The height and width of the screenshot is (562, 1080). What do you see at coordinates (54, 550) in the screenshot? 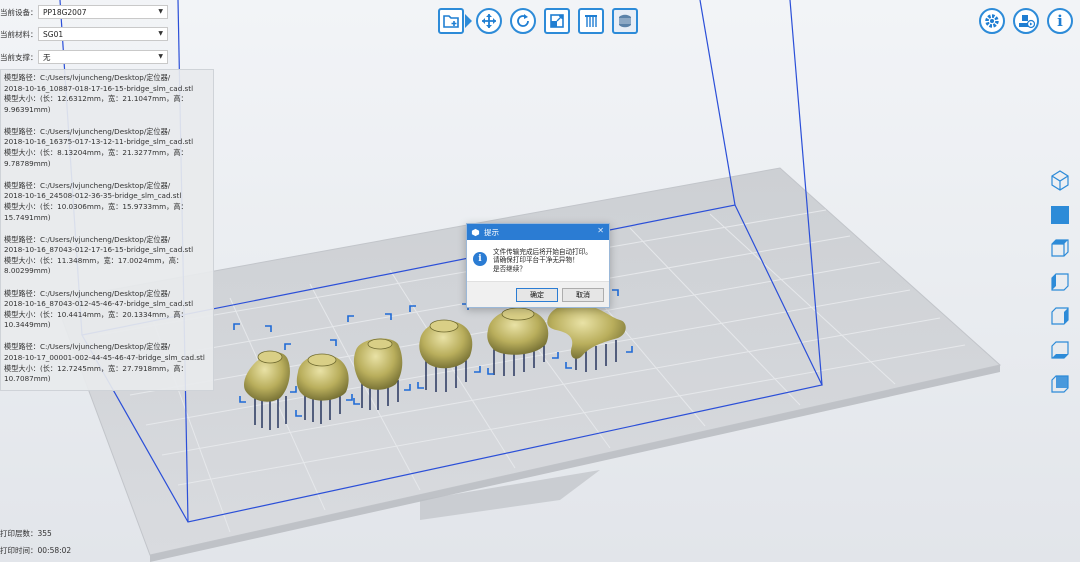
I see `time-value: 00:58:02` at bounding box center [54, 550].